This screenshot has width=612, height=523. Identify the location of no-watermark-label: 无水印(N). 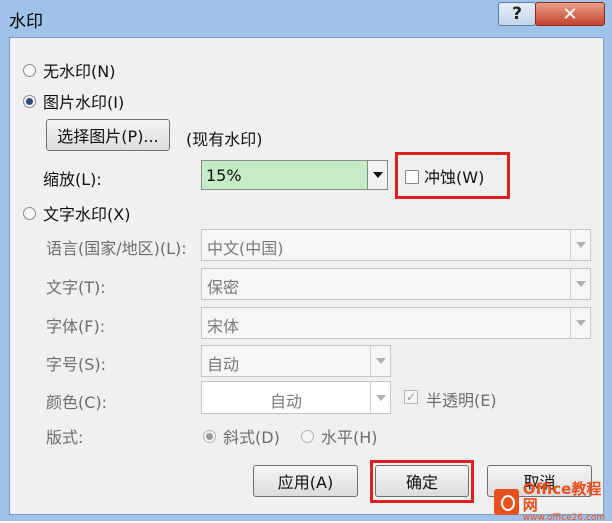
(79, 70).